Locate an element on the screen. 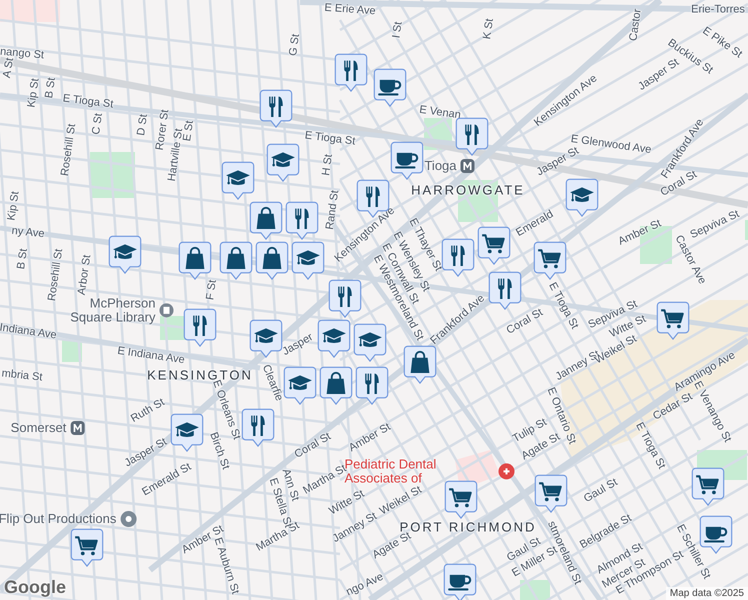 Image resolution: width=748 pixels, height=600 pixels. park-area is located at coordinates (746, 230).